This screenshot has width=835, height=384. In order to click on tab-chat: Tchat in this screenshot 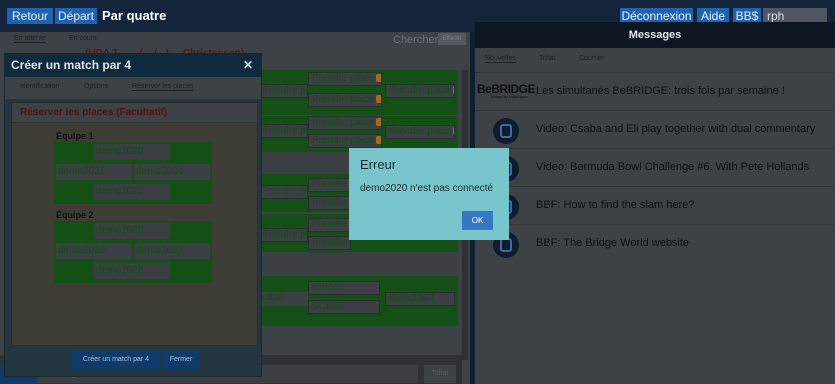, I will do `click(547, 58)`.